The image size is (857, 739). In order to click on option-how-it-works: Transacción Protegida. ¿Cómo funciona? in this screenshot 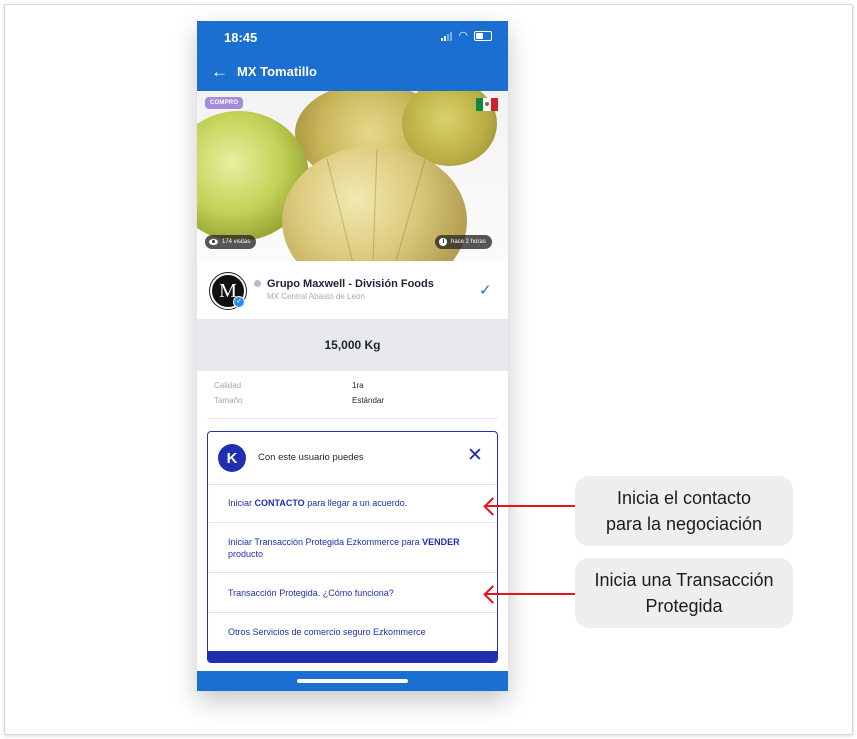, I will do `click(352, 593)`.